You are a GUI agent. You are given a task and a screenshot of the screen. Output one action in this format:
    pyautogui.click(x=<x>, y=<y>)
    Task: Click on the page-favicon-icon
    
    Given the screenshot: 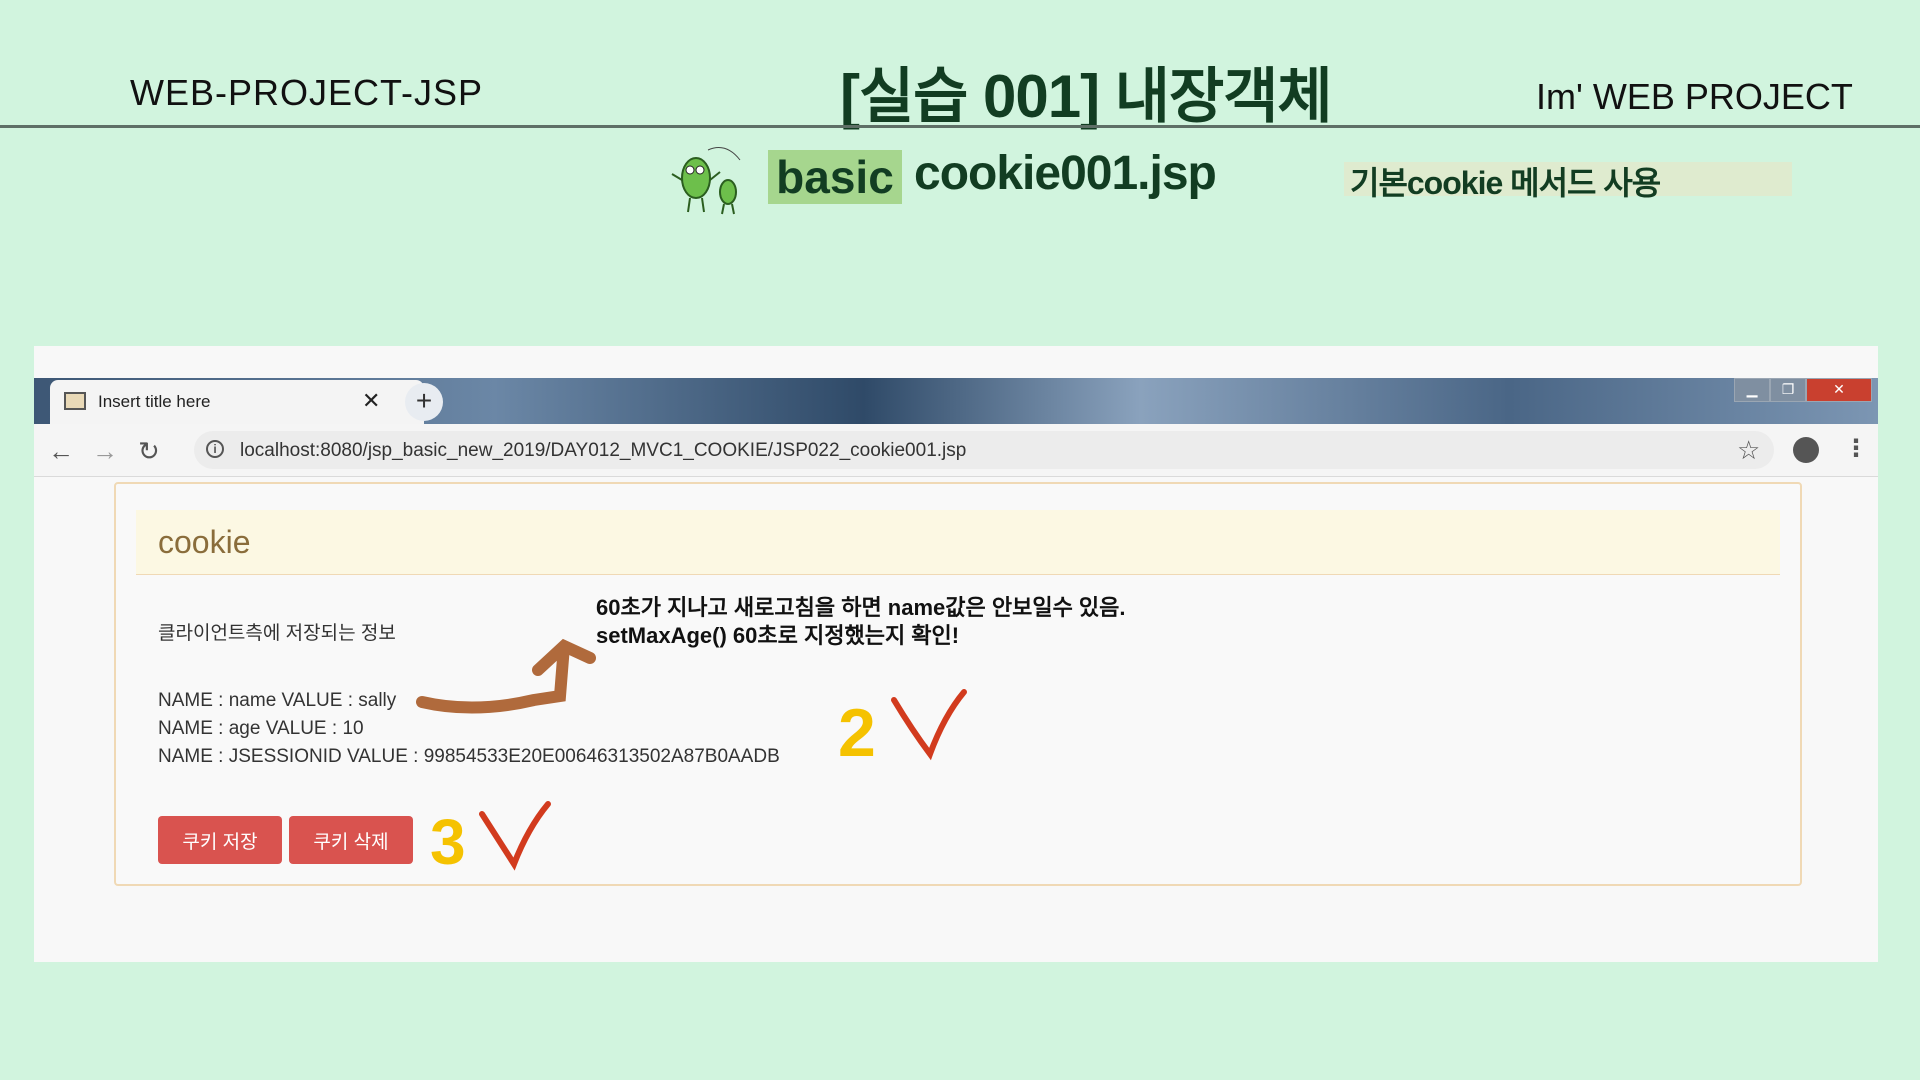 What is the action you would take?
    pyautogui.click(x=75, y=401)
    